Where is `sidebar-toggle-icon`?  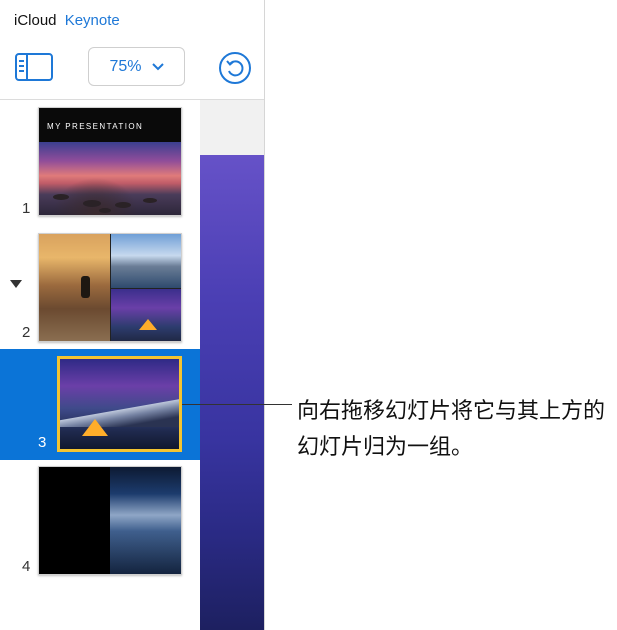 sidebar-toggle-icon is located at coordinates (34, 67).